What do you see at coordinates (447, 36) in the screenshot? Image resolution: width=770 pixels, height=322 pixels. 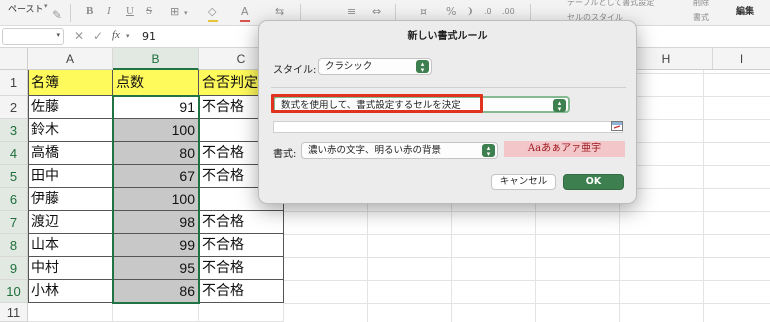 I see `dialog-title: 新しい書式ルール` at bounding box center [447, 36].